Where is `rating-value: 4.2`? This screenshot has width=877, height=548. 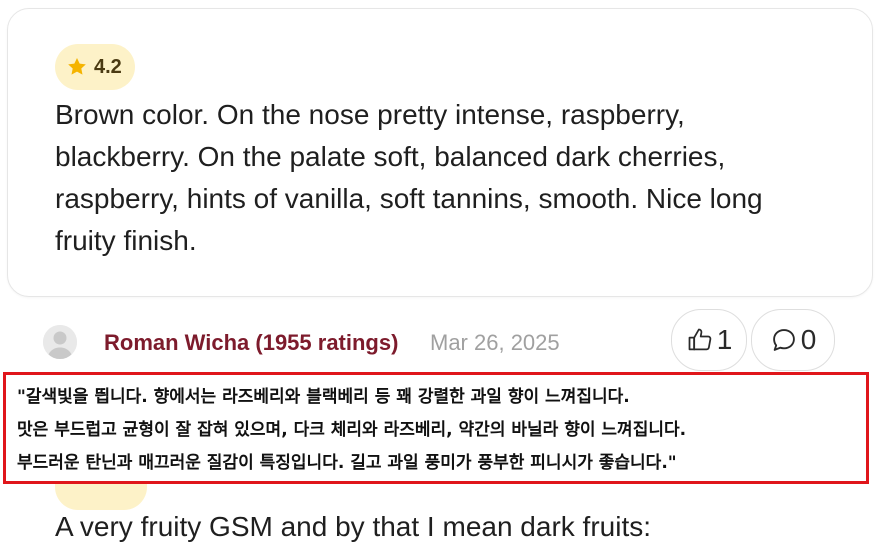
rating-value: 4.2 is located at coordinates (108, 66).